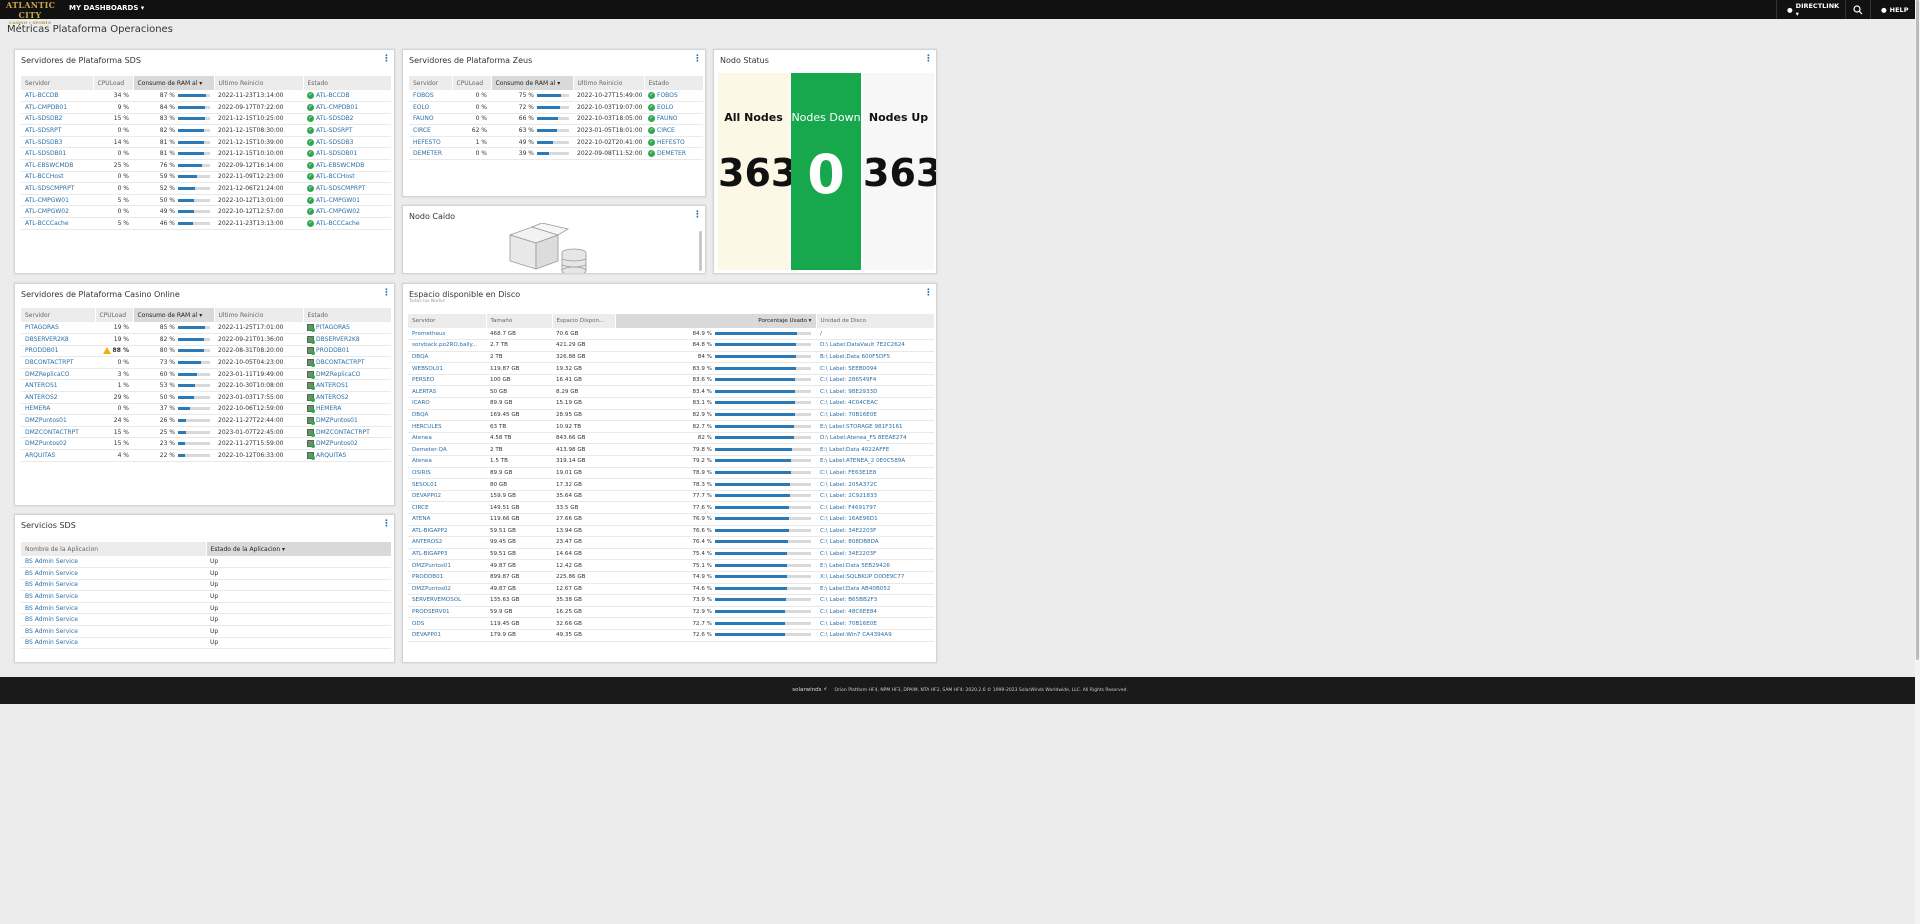 The image size is (1920, 924). I want to click on my-dashboards-menu: MY DASHBOARDS ▾, so click(106, 8).